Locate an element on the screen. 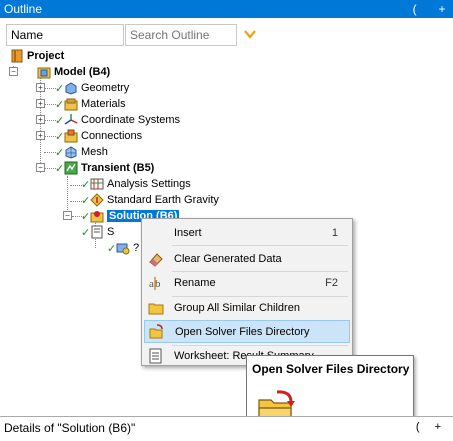 This screenshot has width=453, height=441. collapse-solution-toggle: − is located at coordinates (67, 215).